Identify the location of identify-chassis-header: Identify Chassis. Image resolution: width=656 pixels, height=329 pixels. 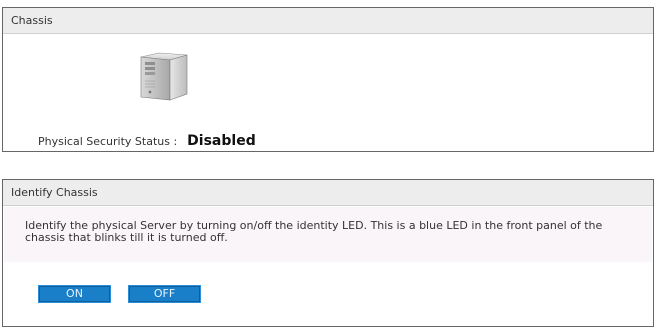
(328, 193).